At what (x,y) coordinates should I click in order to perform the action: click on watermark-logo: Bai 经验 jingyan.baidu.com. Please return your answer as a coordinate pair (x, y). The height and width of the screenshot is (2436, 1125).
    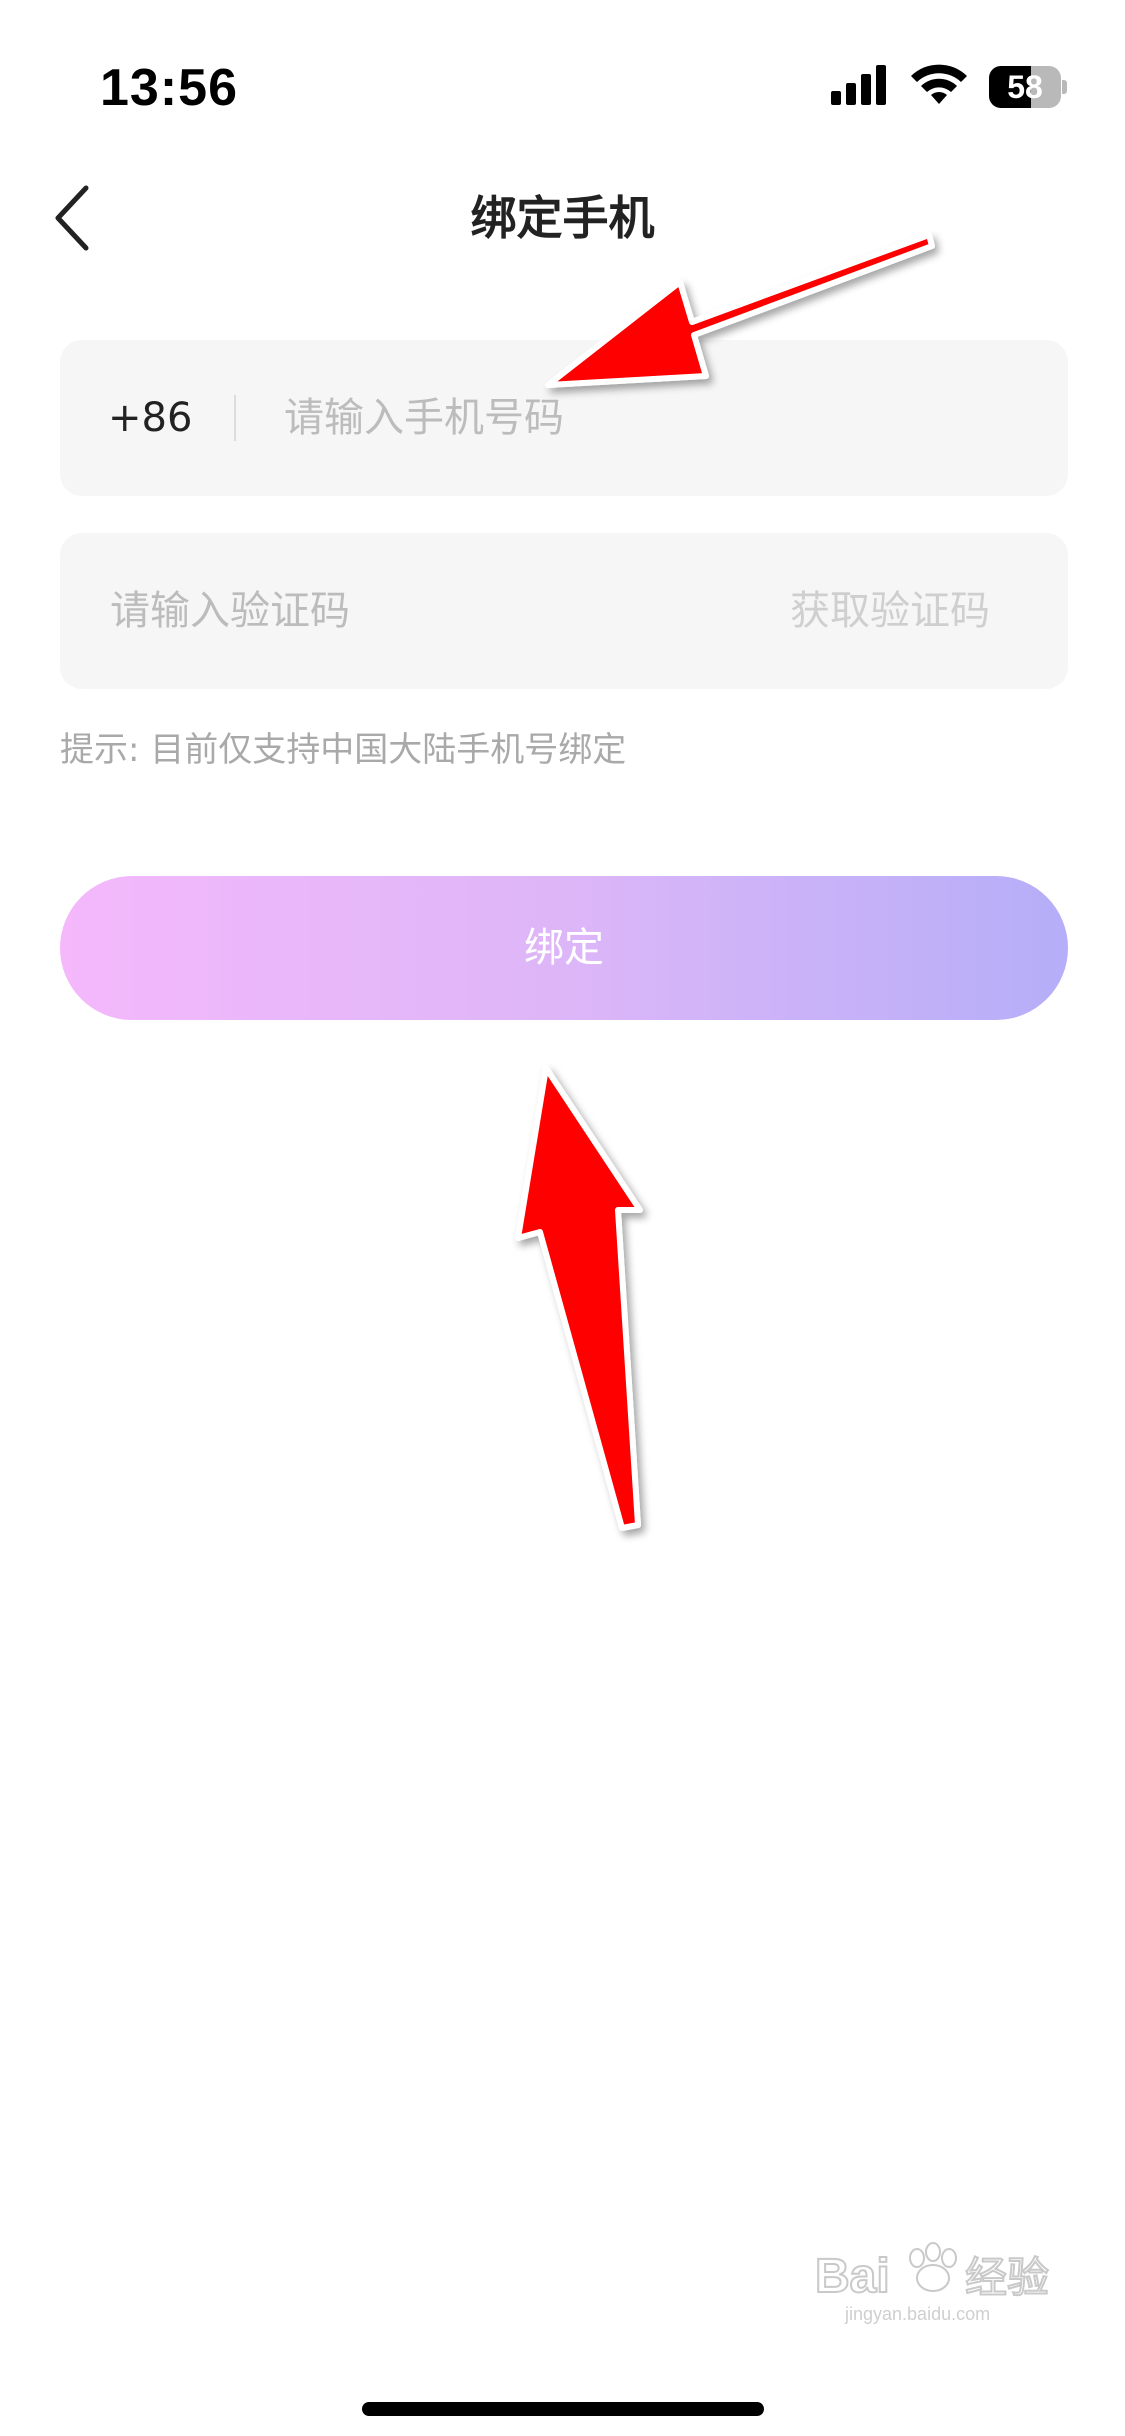
    Looking at the image, I should click on (935, 2285).